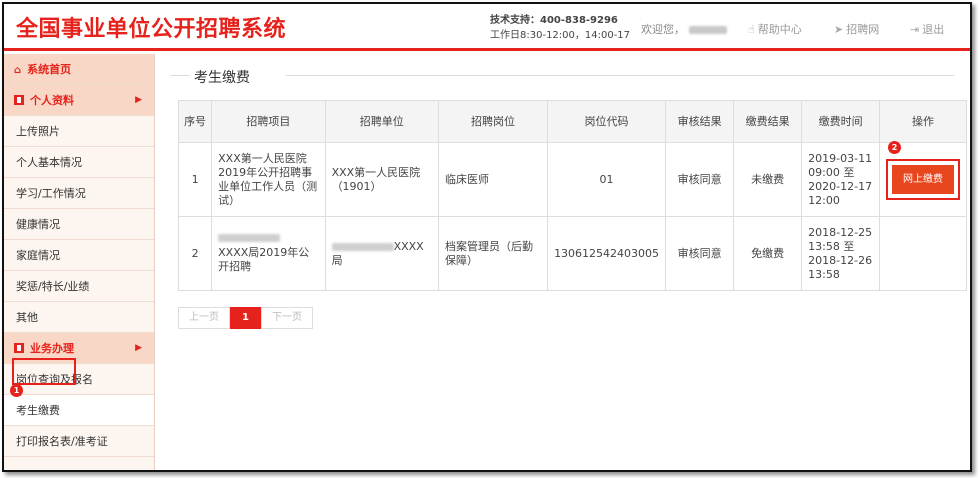  I want to click on logout-link: ⇥ 退出, so click(927, 29).